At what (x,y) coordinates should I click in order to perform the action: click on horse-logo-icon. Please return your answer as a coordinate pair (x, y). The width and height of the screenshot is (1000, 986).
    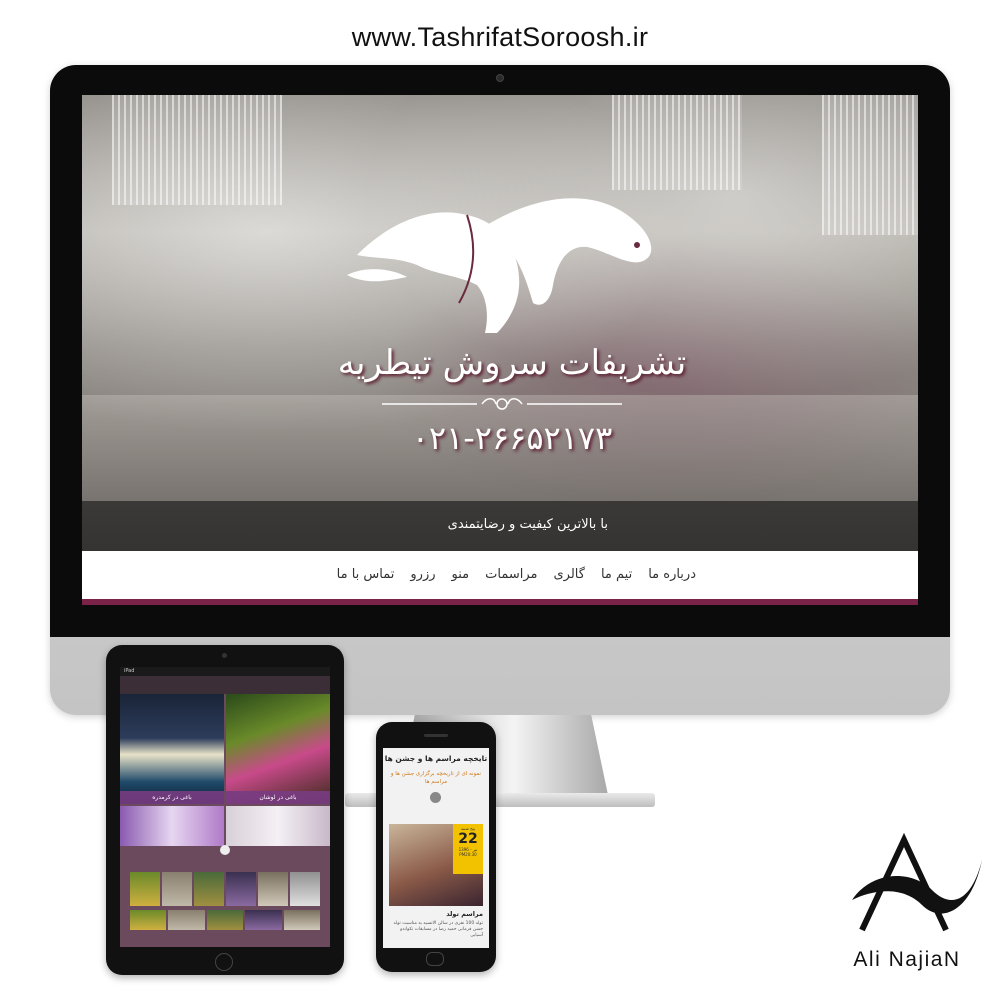
    Looking at the image, I should click on (499, 265).